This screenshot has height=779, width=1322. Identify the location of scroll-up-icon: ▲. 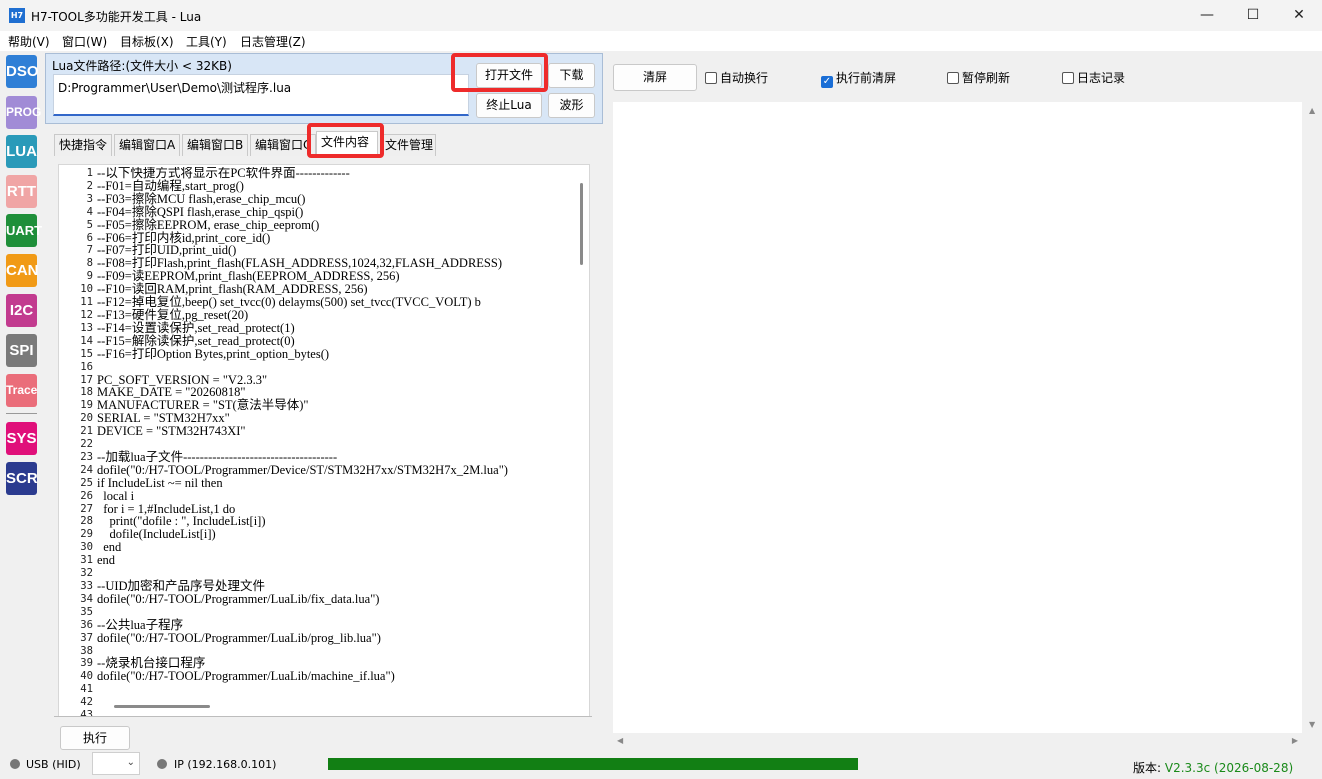
(1312, 110).